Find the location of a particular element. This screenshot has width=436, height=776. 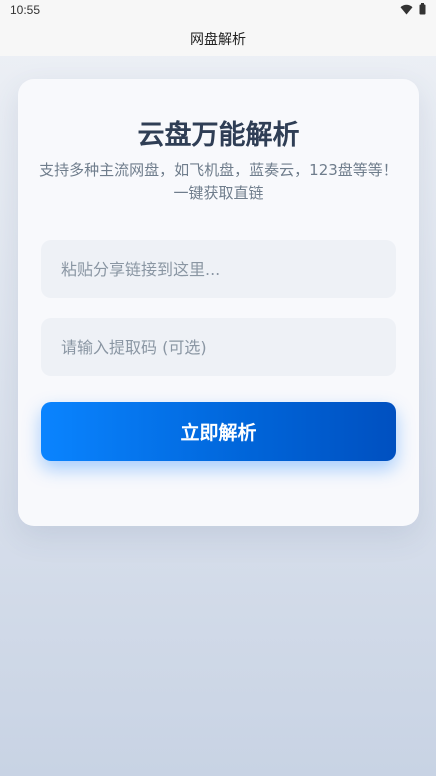

card-subtitle: 支持多种主流网盘，如飞机盘，蓝奏云，123盘等等！一键获取直链 is located at coordinates (218, 181).